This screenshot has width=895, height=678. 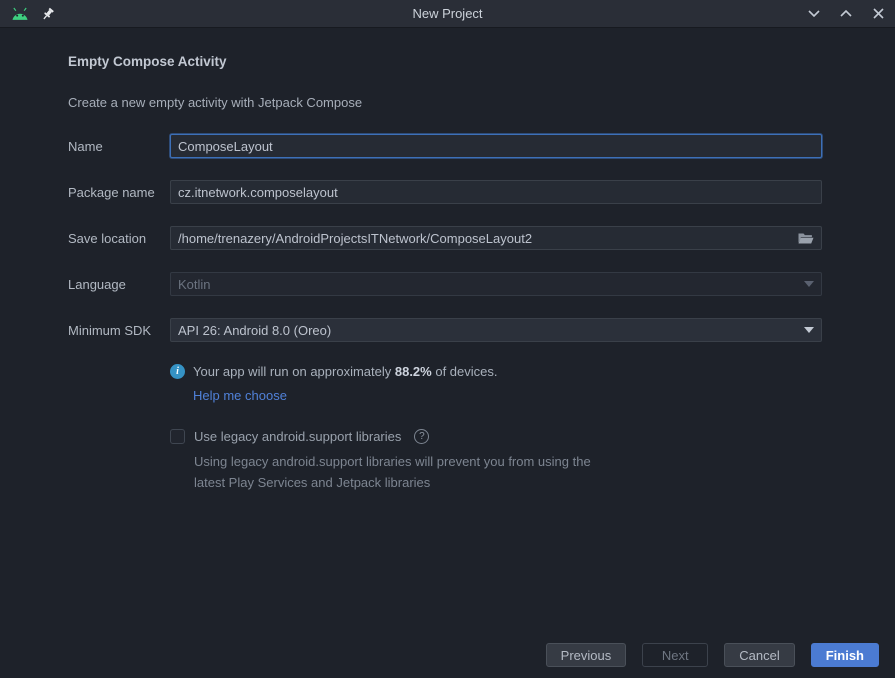 I want to click on cancel-button: Cancel, so click(x=759, y=655).